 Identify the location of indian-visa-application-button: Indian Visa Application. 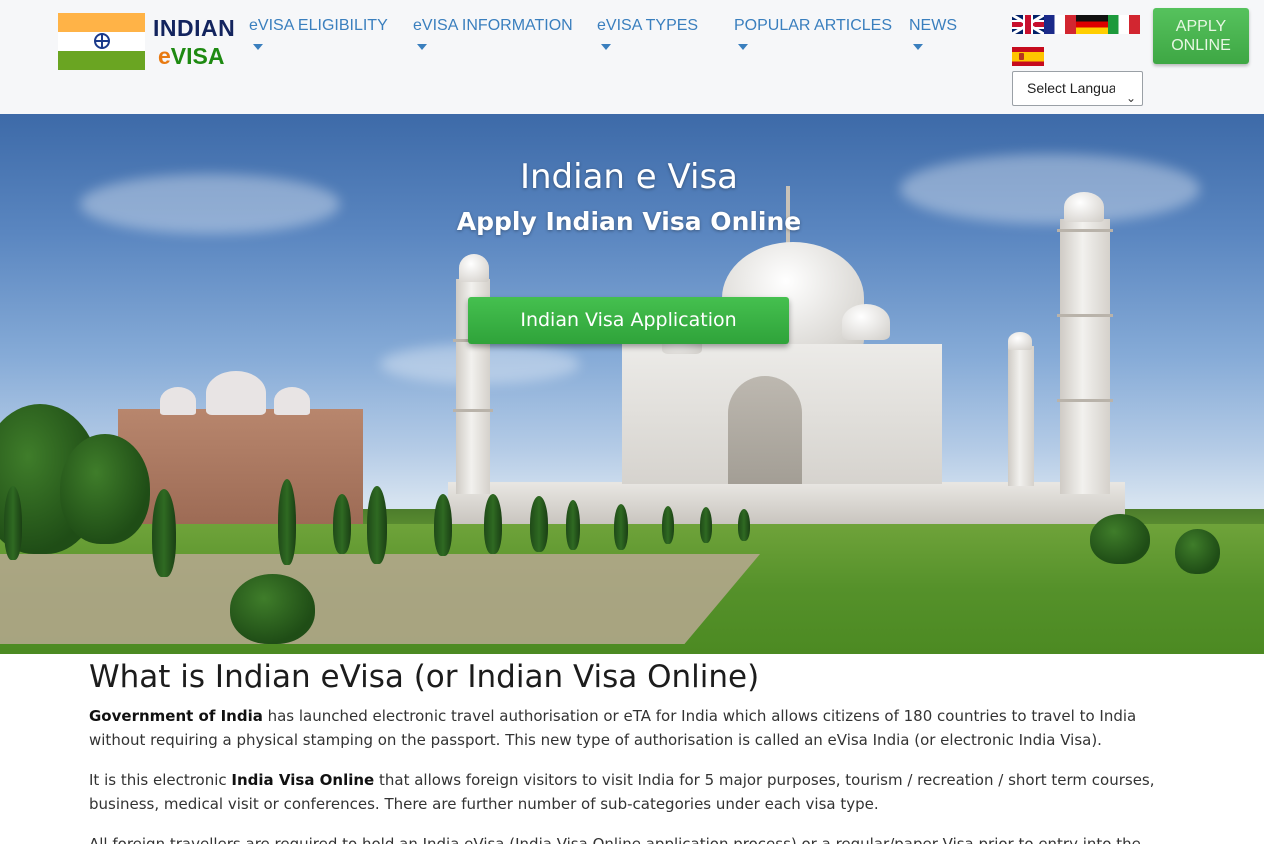
(628, 320).